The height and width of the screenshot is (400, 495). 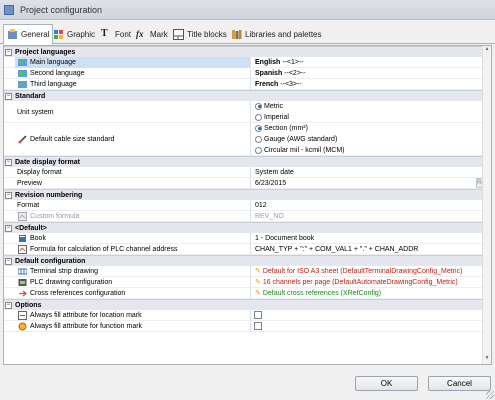 What do you see at coordinates (368, 326) in the screenshot?
I see `fill-function-value` at bounding box center [368, 326].